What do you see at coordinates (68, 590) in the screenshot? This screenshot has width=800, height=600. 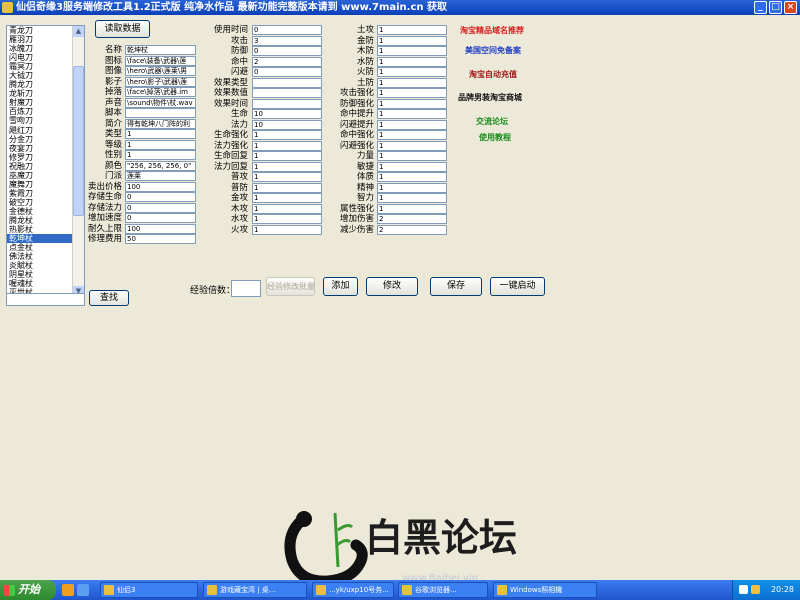 I see `quicklaunch-browser-icon` at bounding box center [68, 590].